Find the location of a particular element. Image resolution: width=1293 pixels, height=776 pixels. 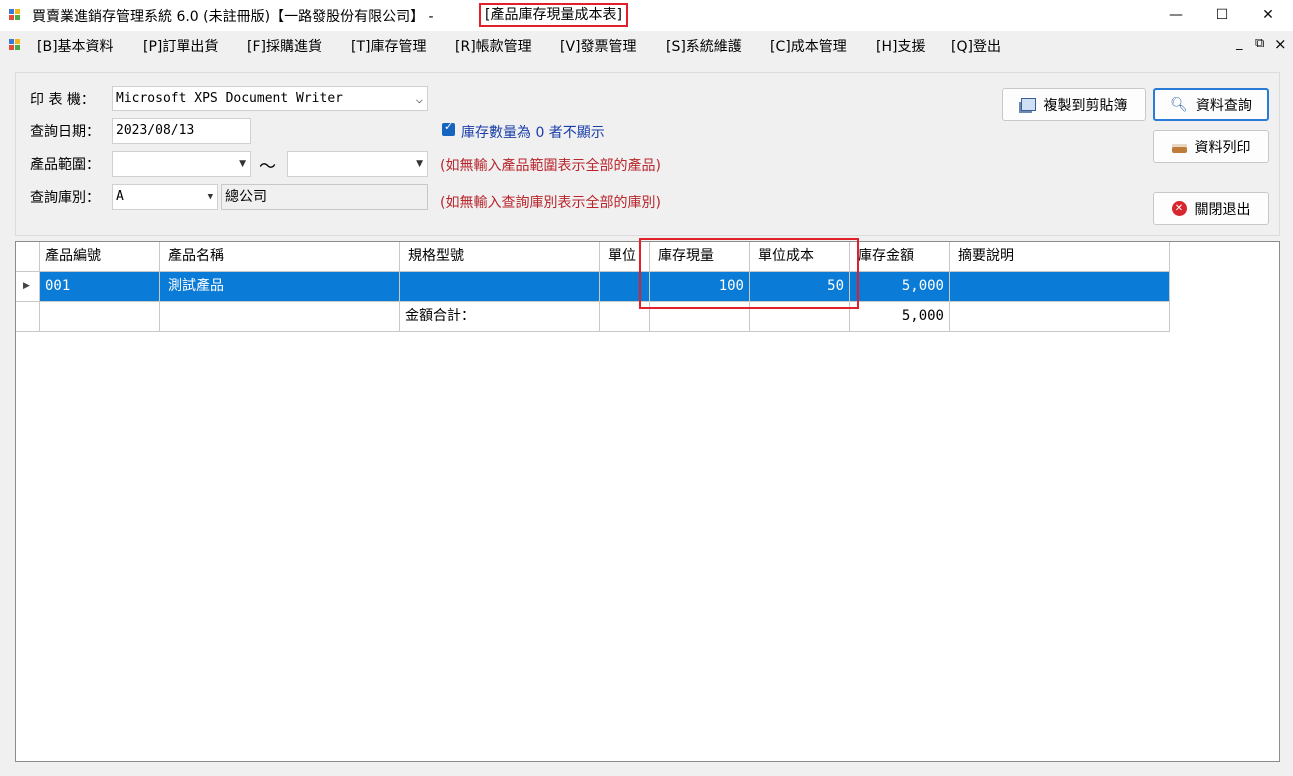

printer-icon is located at coordinates (1179, 148).